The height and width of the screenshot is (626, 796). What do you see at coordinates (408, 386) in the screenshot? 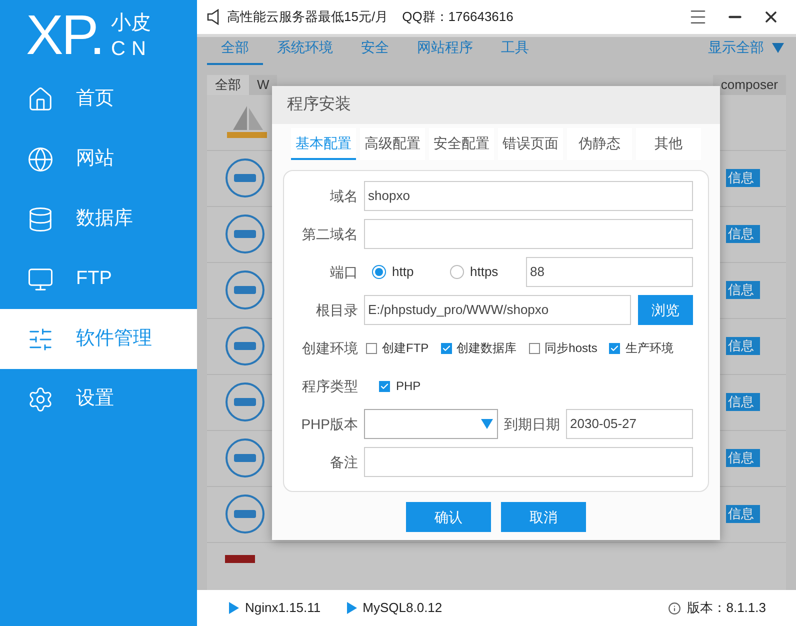
I see `checkbox-label: PHP` at bounding box center [408, 386].